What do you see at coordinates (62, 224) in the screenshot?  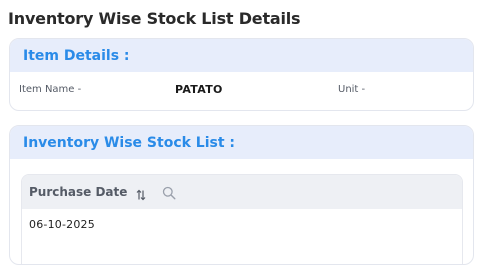 I see `cell-purchase-date: 06-10-2025` at bounding box center [62, 224].